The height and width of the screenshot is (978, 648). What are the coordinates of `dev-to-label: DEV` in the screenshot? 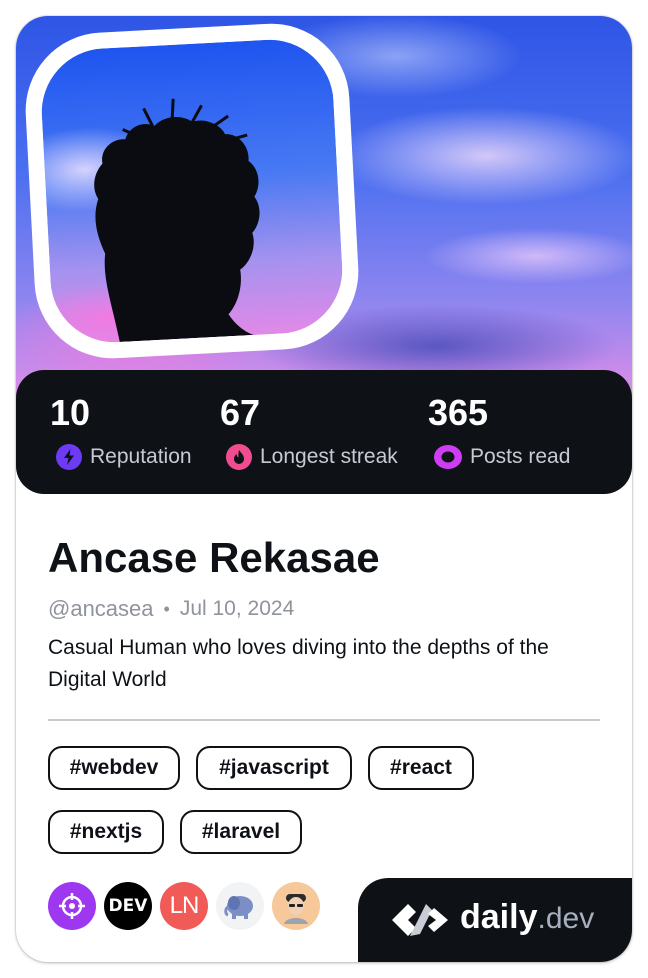 It's located at (128, 906).